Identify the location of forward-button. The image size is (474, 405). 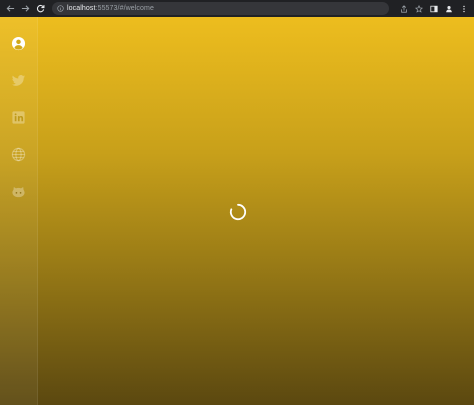
(25, 9).